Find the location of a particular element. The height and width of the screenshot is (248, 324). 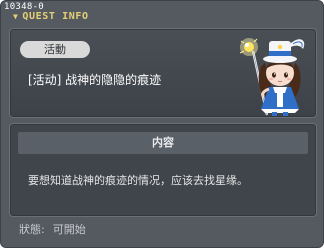

title-arrow-icon: ▼ is located at coordinates (16, 16).